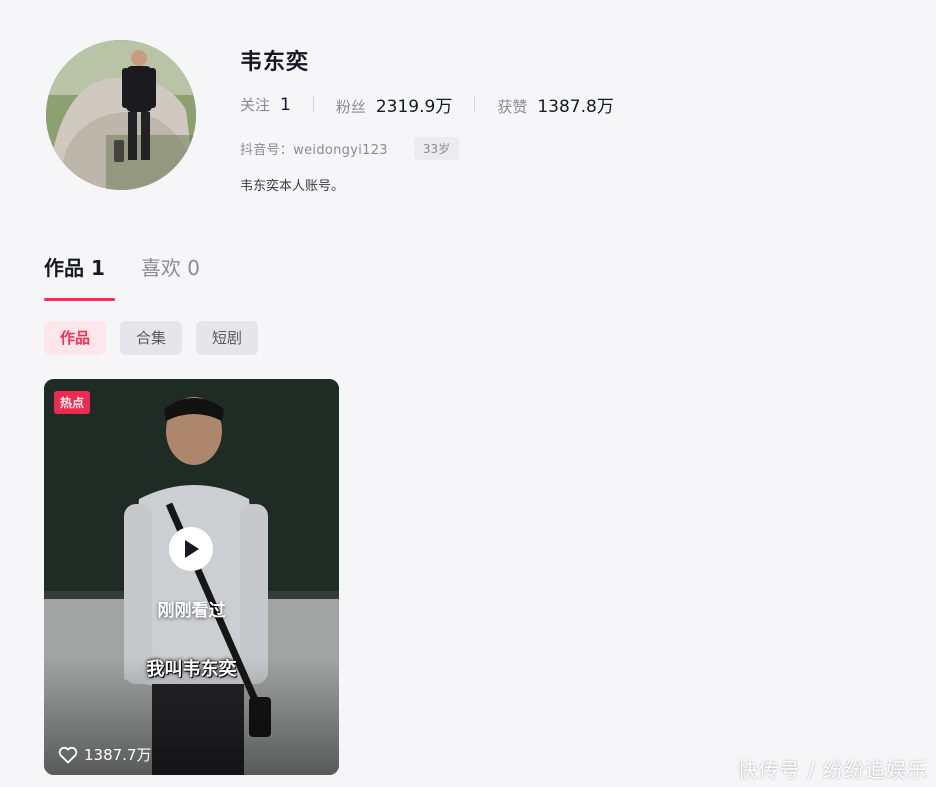 This screenshot has width=936, height=787. Describe the element at coordinates (314, 150) in the screenshot. I see `account-id: 抖音号：weidongyi123` at that location.